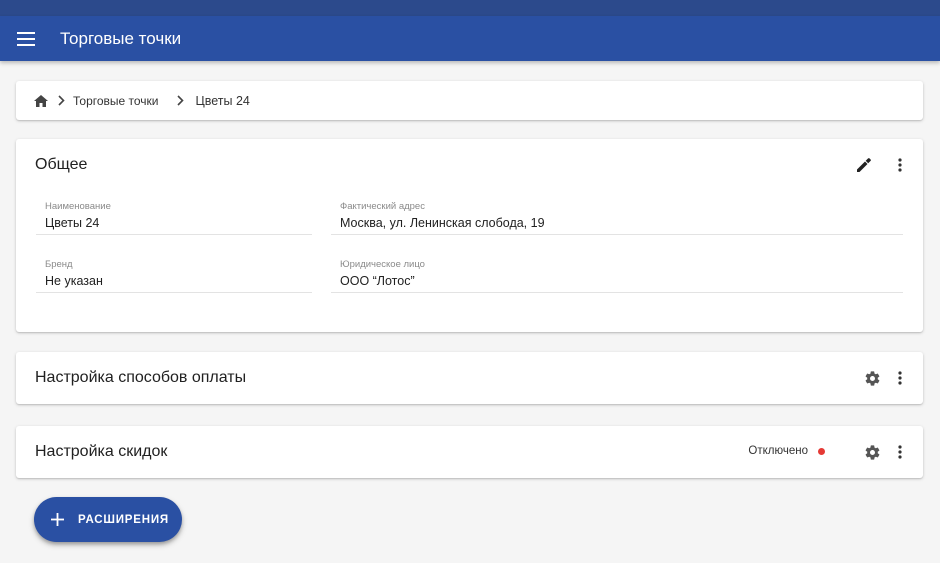  I want to click on brand-field: Бренд Не указан, so click(174, 276).